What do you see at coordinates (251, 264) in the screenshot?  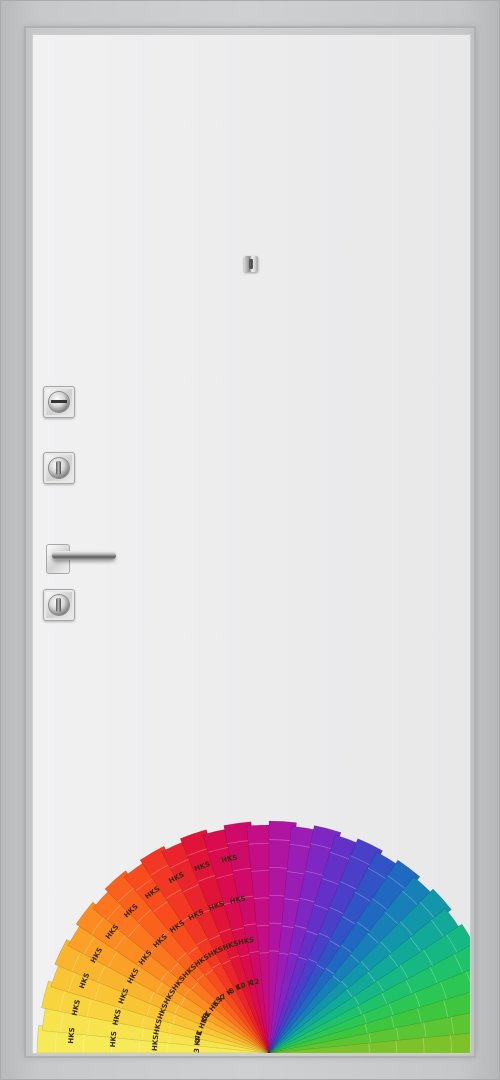 I see `peephole-icon` at bounding box center [251, 264].